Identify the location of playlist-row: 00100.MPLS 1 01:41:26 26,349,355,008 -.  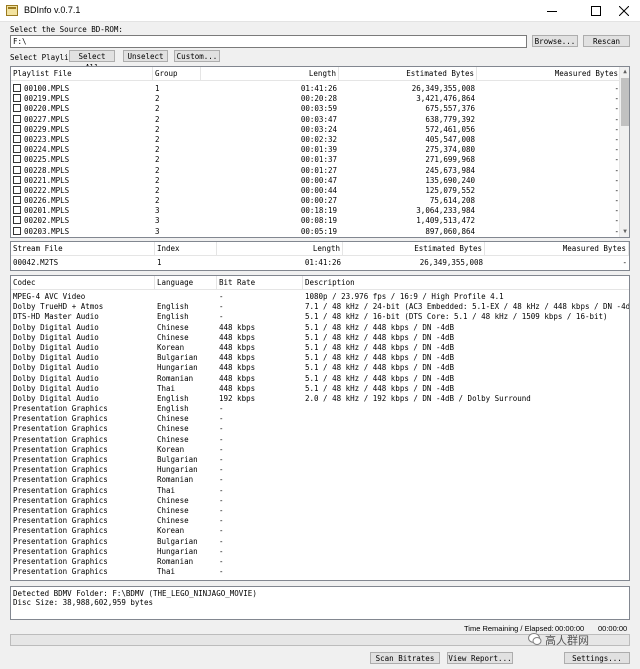
(316, 89).